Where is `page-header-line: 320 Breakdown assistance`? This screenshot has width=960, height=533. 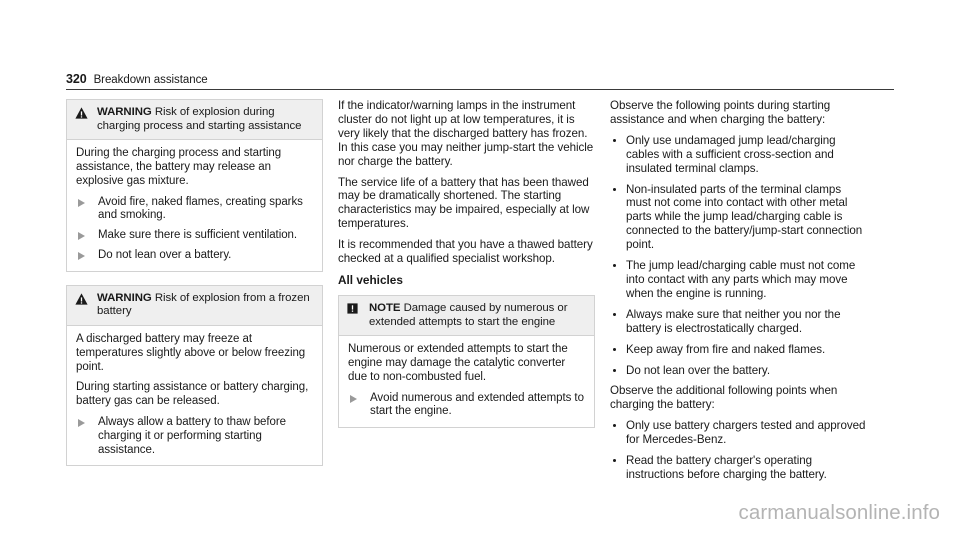 page-header-line: 320 Breakdown assistance is located at coordinates (480, 80).